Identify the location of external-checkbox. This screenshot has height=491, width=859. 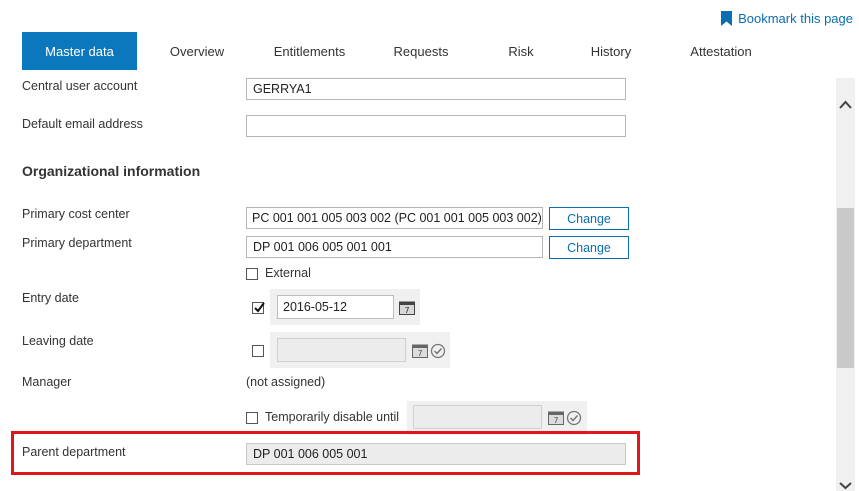
(252, 274).